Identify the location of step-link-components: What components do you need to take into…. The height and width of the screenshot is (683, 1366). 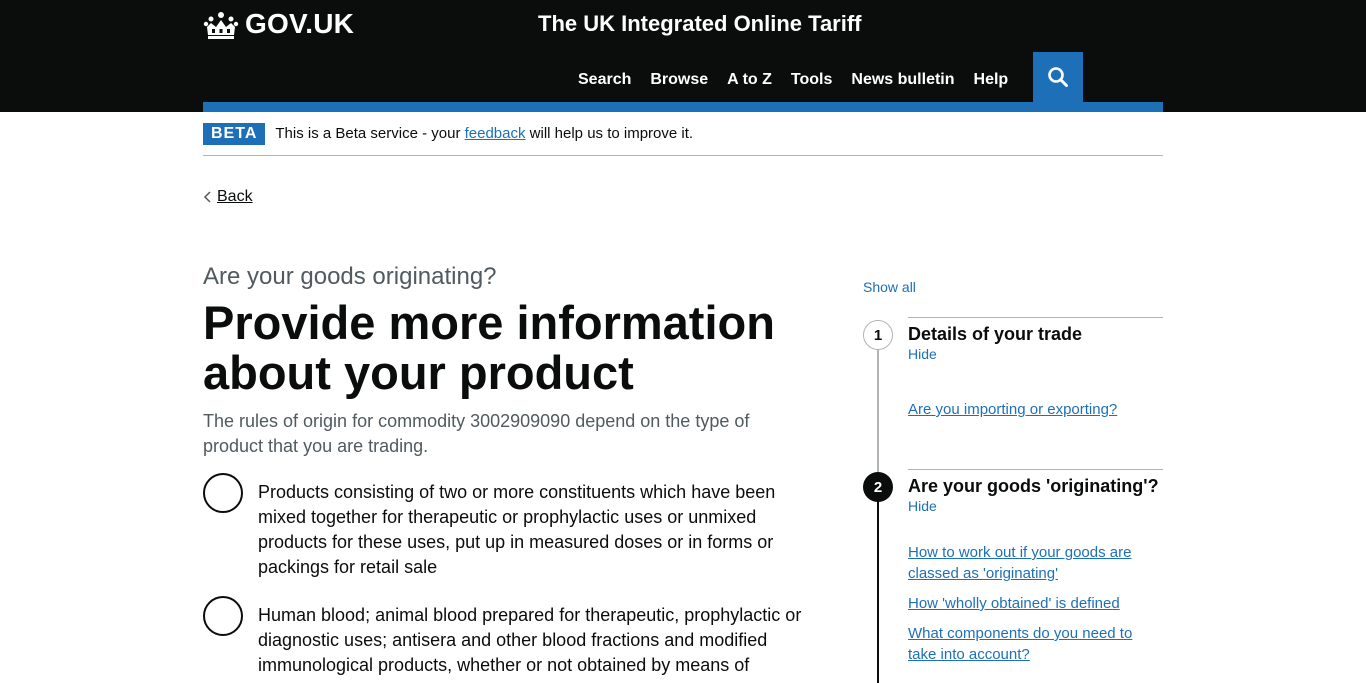
(1035, 644).